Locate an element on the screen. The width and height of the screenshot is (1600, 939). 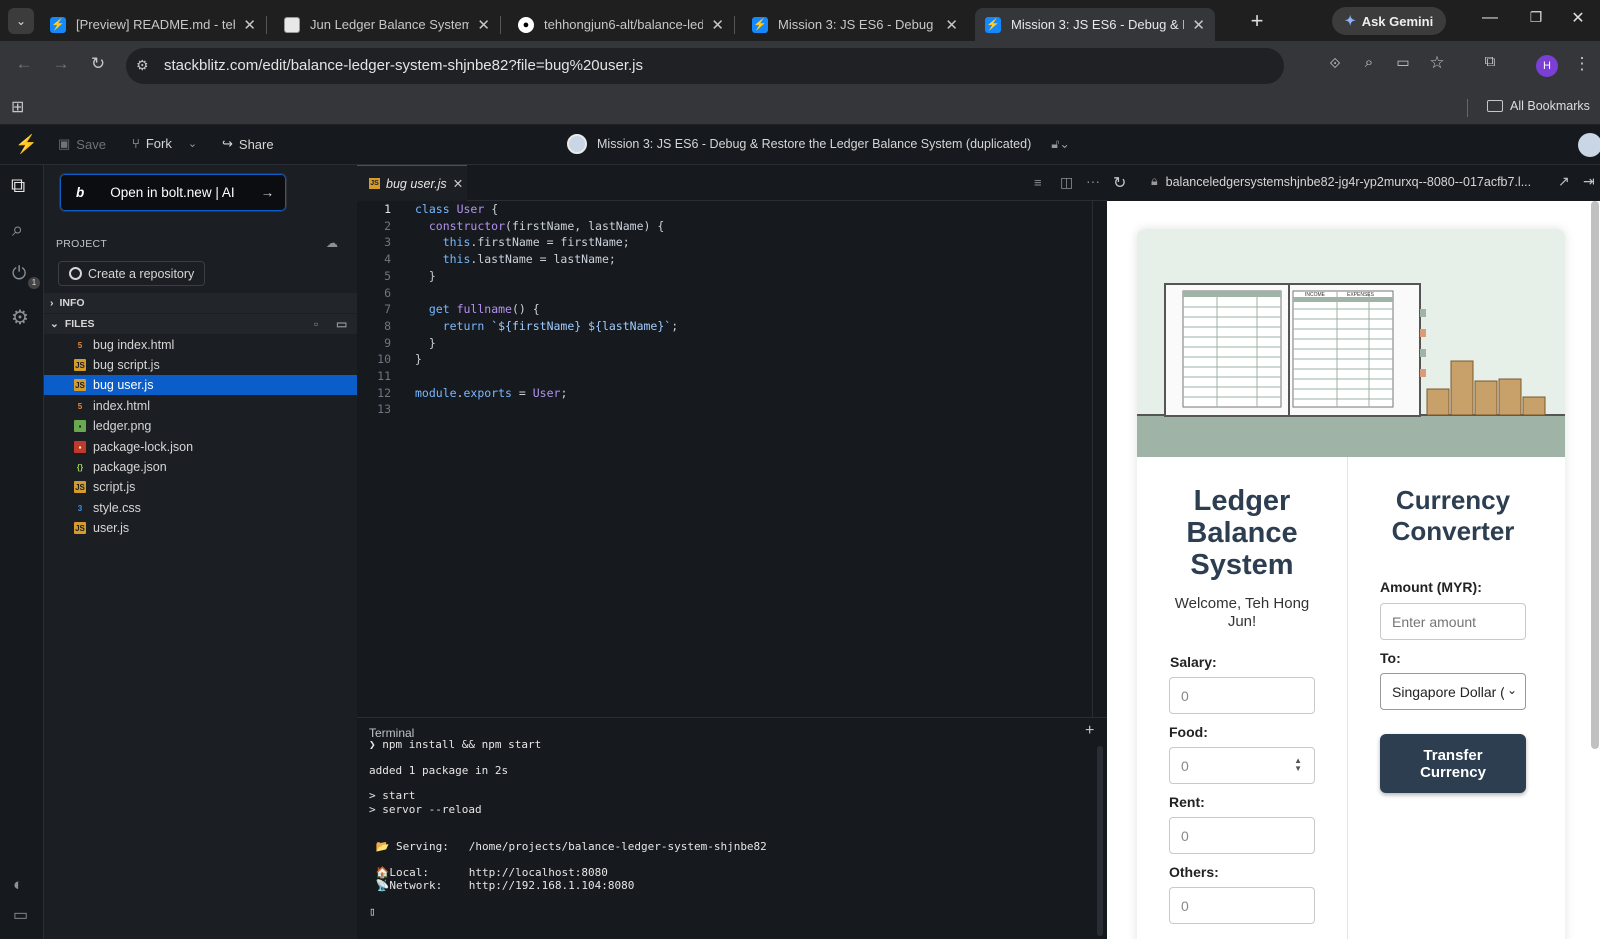
back-icon: ← is located at coordinates (24, 64).